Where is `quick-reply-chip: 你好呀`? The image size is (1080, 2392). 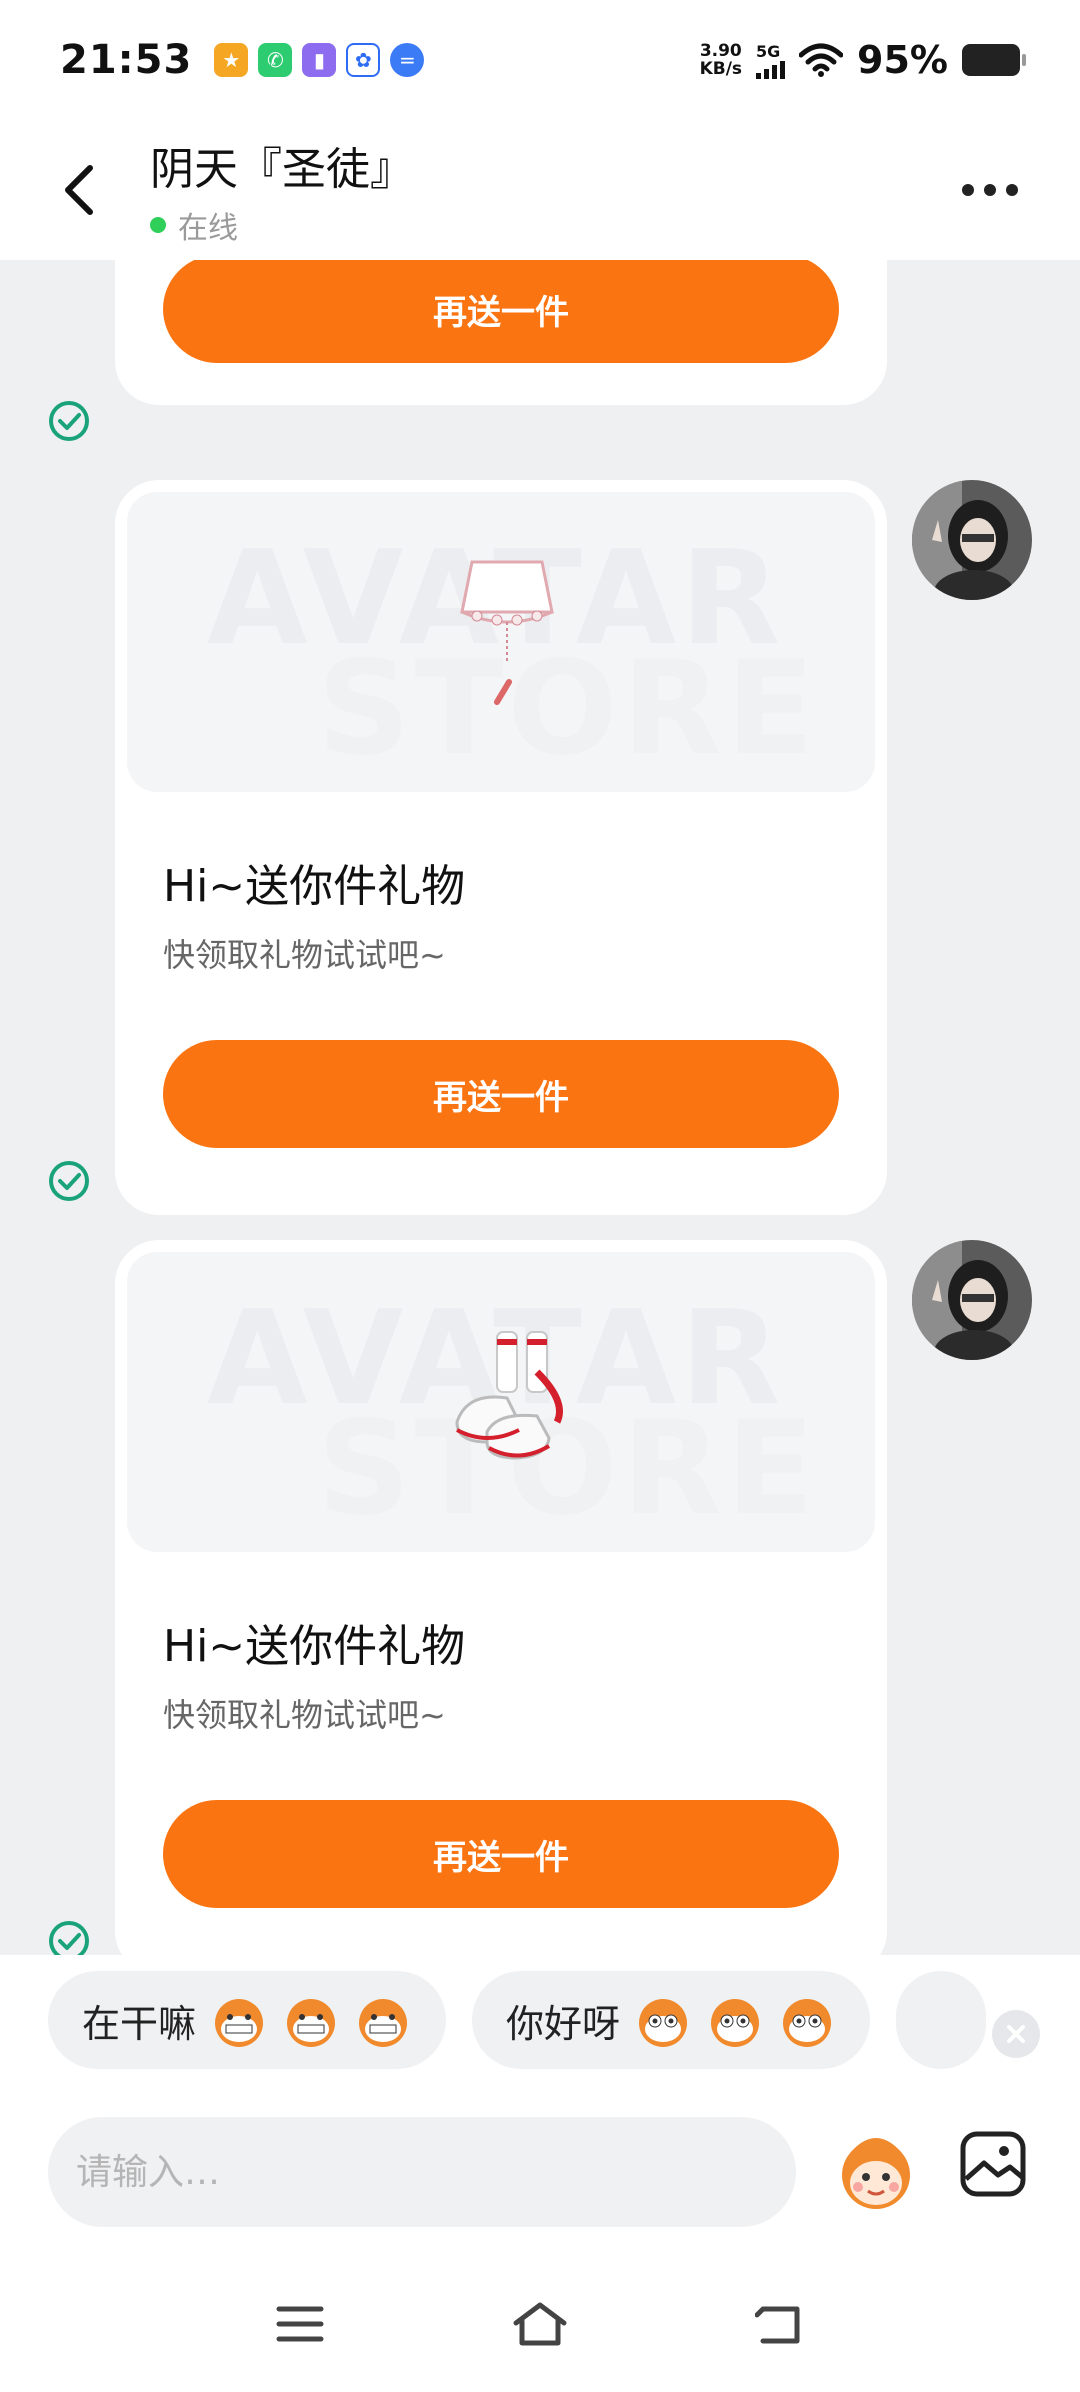 quick-reply-chip: 你好呀 is located at coordinates (671, 2020).